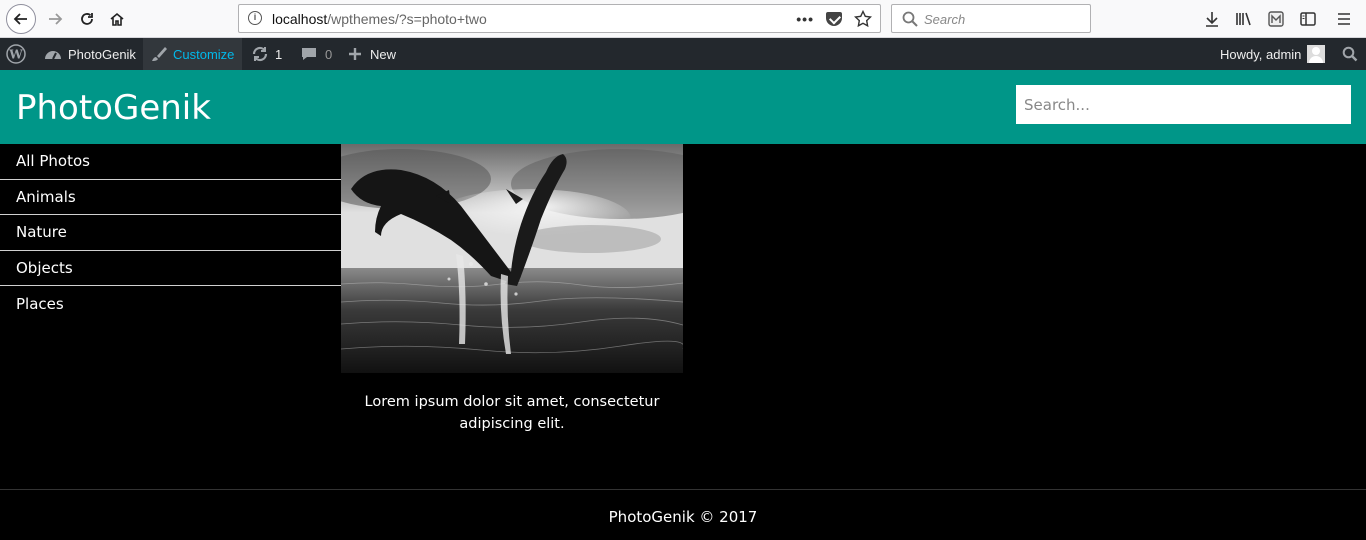  What do you see at coordinates (805, 19) in the screenshot?
I see `more-actions-icon: •••` at bounding box center [805, 19].